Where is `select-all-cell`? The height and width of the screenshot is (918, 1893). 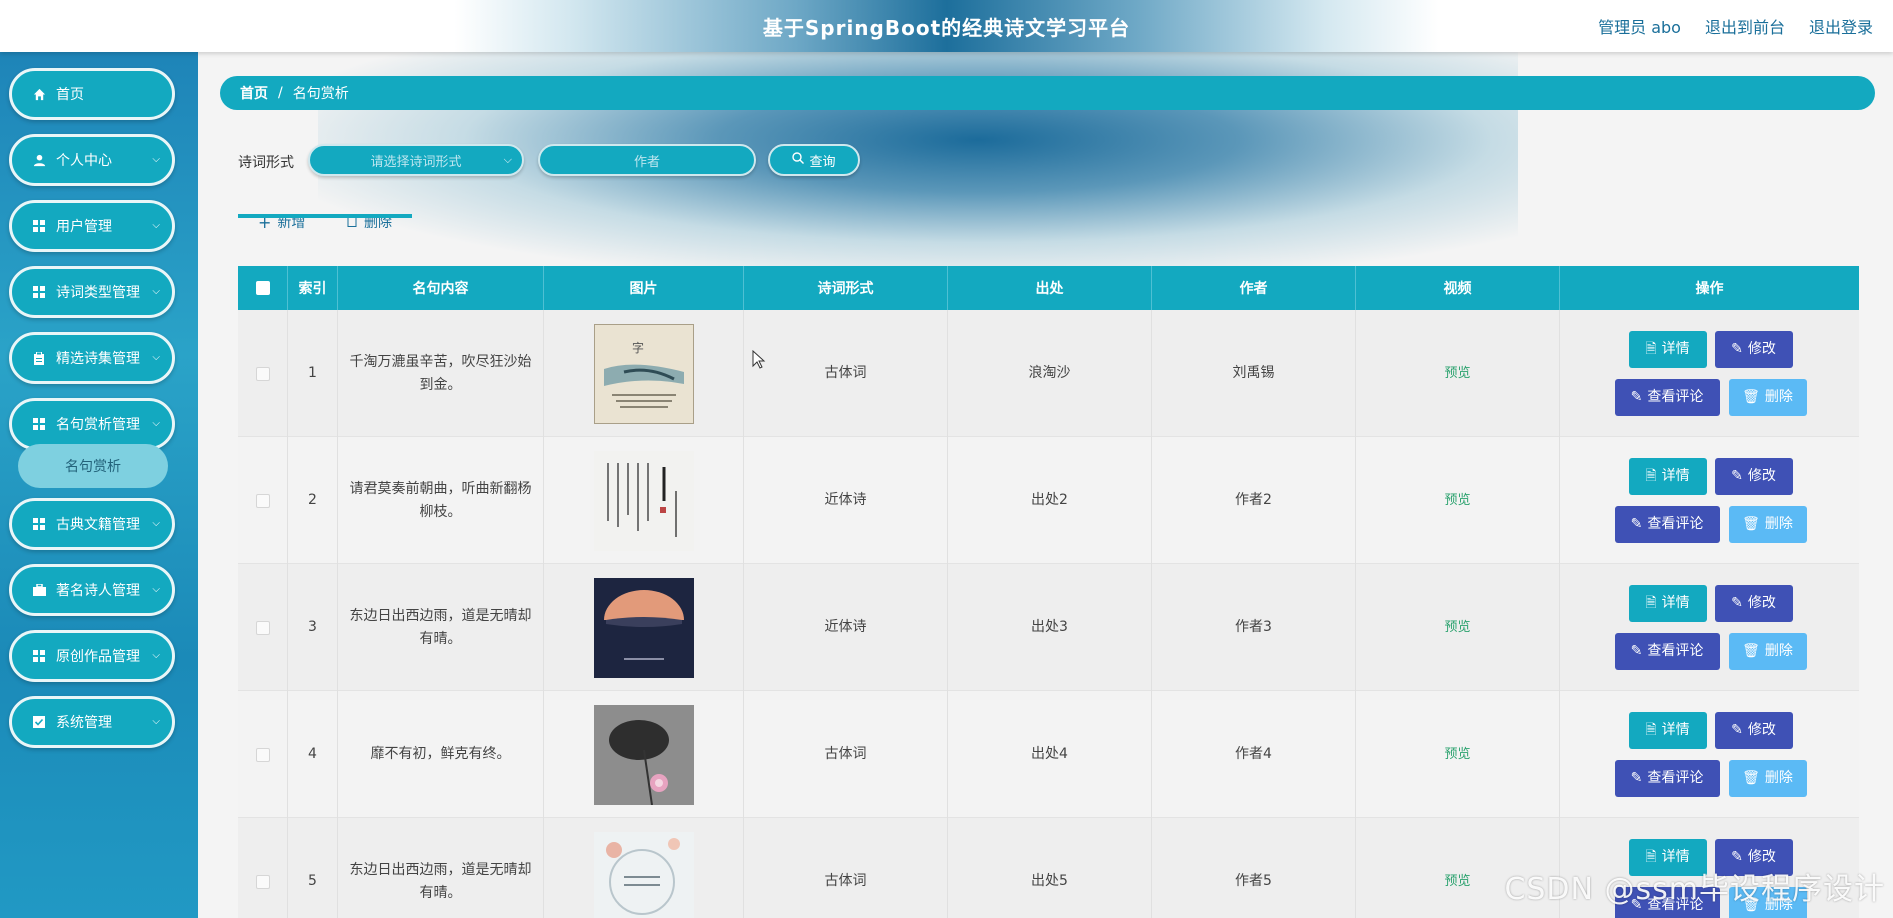
select-all-cell is located at coordinates (263, 288).